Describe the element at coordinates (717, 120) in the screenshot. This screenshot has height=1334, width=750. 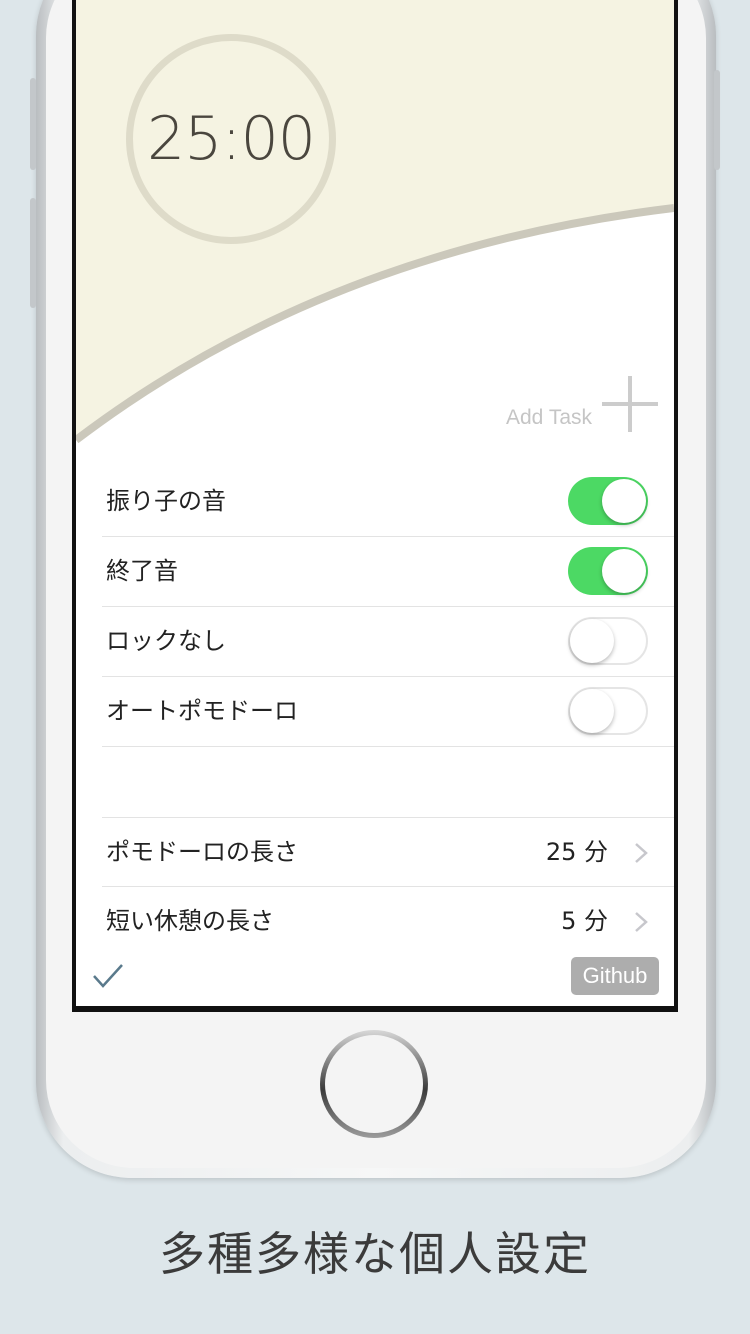
I see `power-button` at that location.